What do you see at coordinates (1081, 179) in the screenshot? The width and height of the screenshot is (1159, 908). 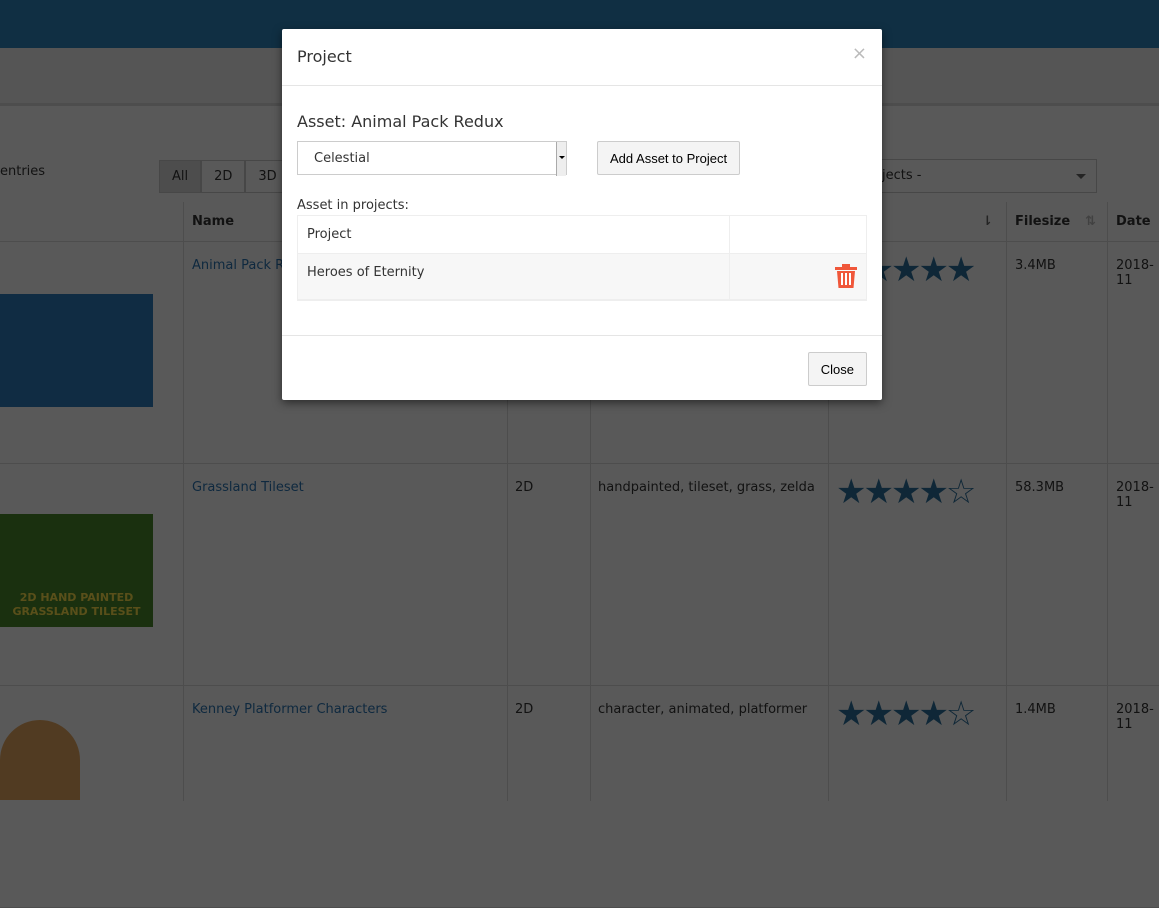 I see `caret-down-icon` at bounding box center [1081, 179].